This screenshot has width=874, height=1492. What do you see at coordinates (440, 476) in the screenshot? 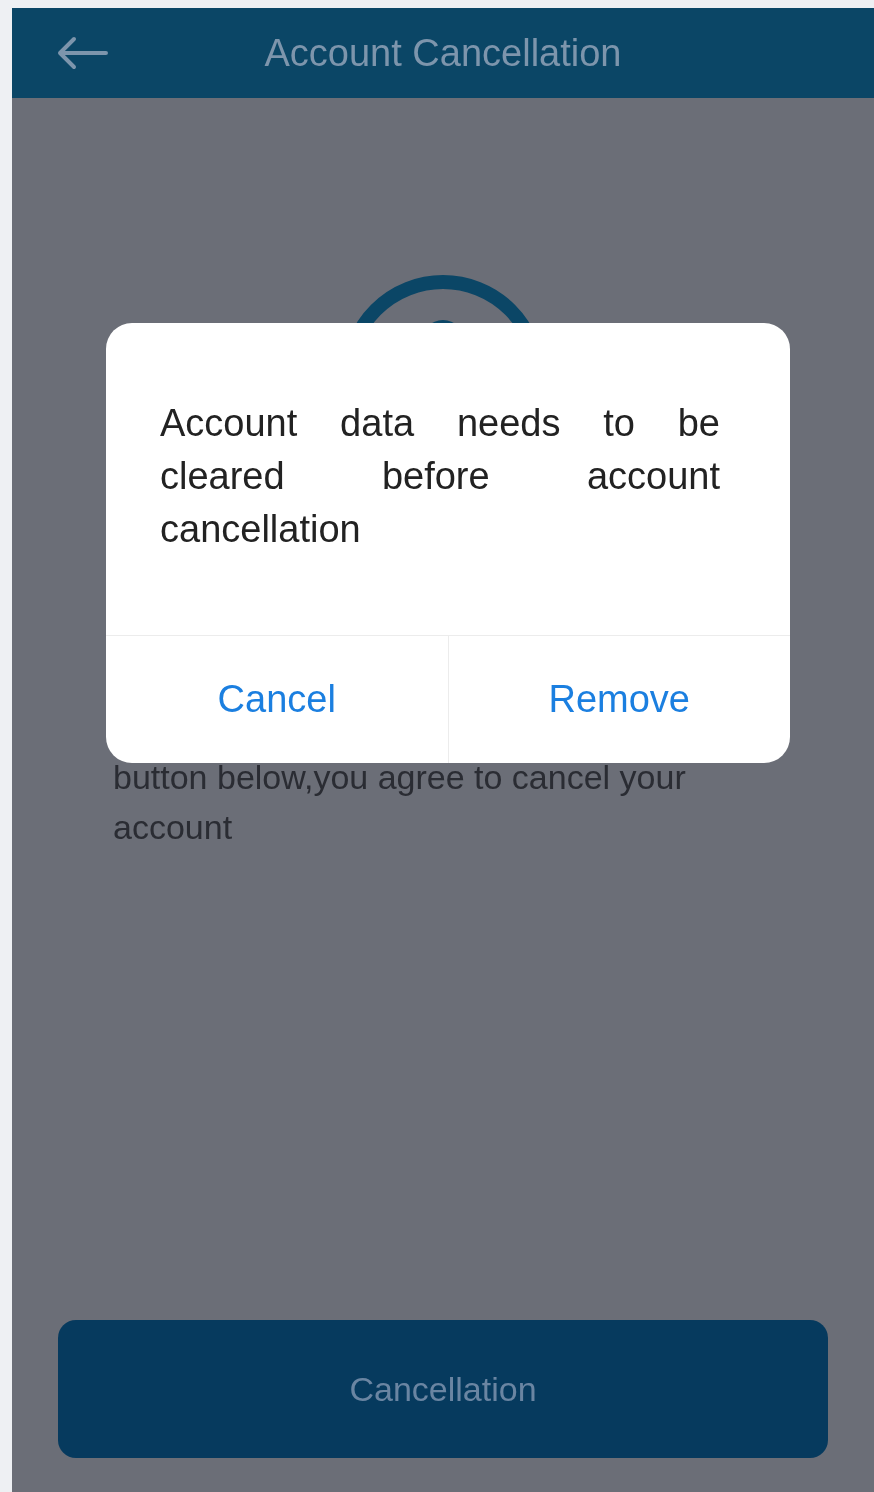
I see `dialog-message: Account data needs to be cleared before account cancellation` at bounding box center [440, 476].